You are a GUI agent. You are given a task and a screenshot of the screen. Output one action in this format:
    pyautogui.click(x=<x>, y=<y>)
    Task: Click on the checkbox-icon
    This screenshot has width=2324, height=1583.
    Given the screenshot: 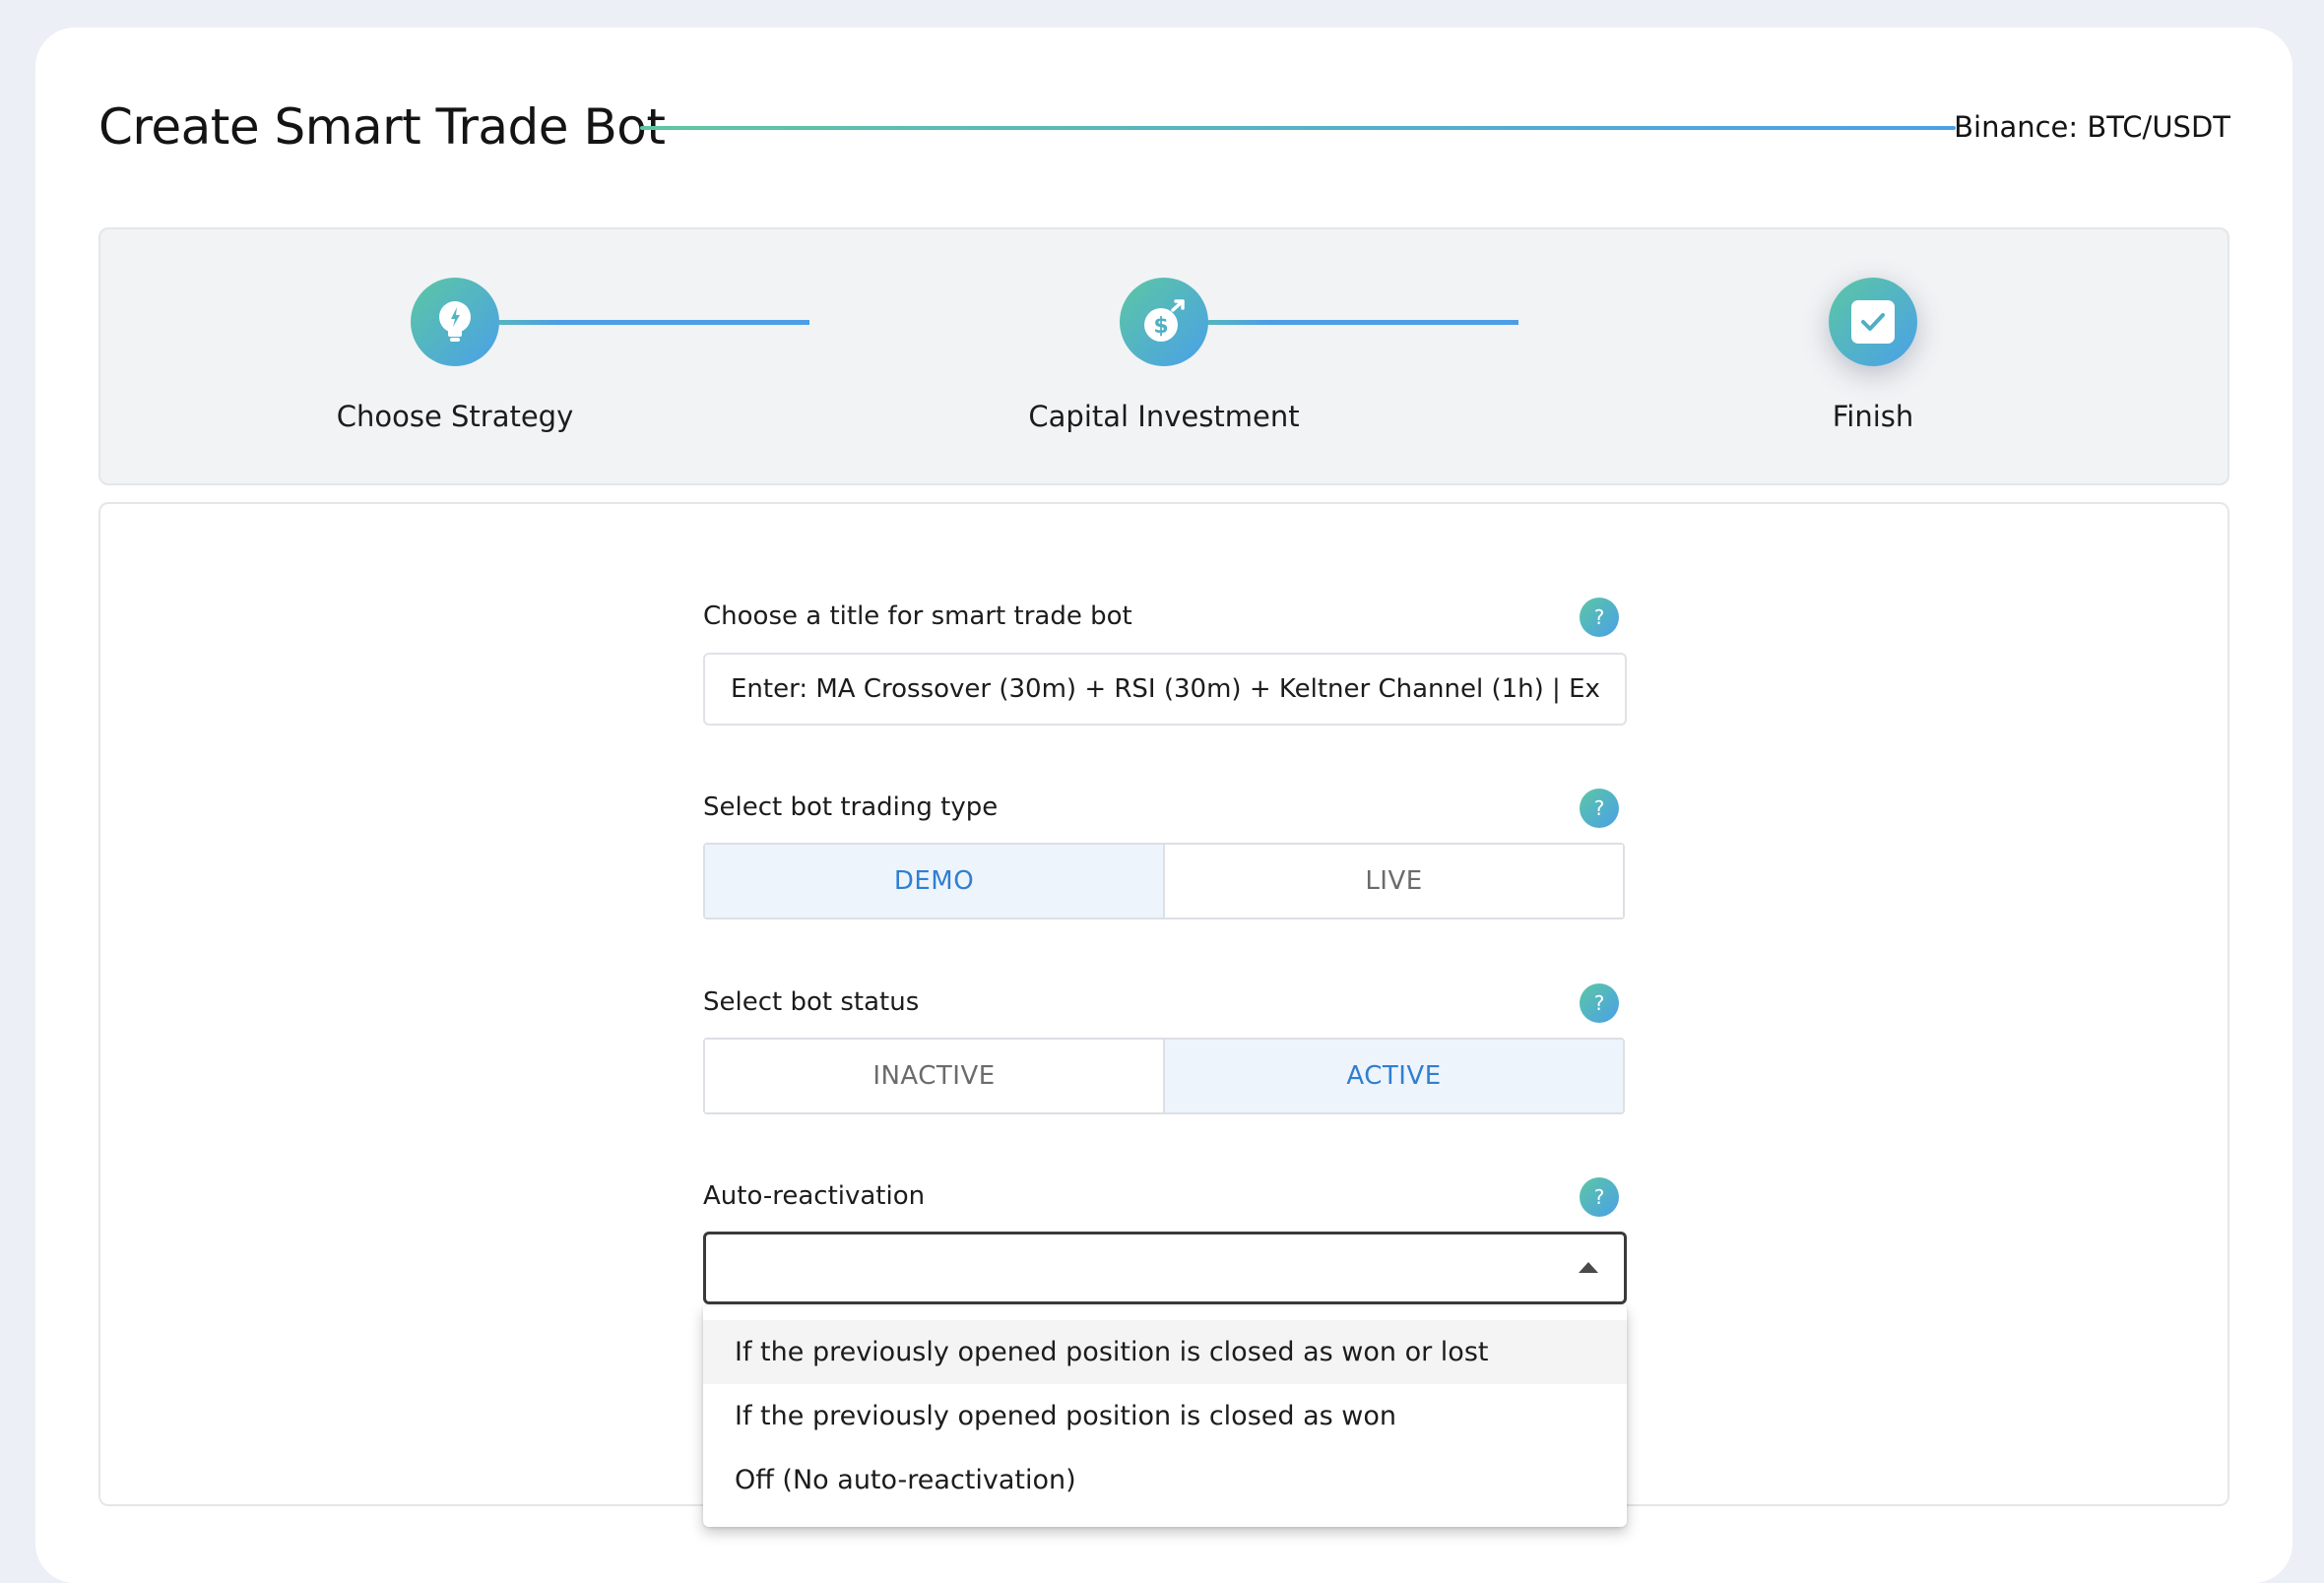 What is the action you would take?
    pyautogui.click(x=1873, y=322)
    